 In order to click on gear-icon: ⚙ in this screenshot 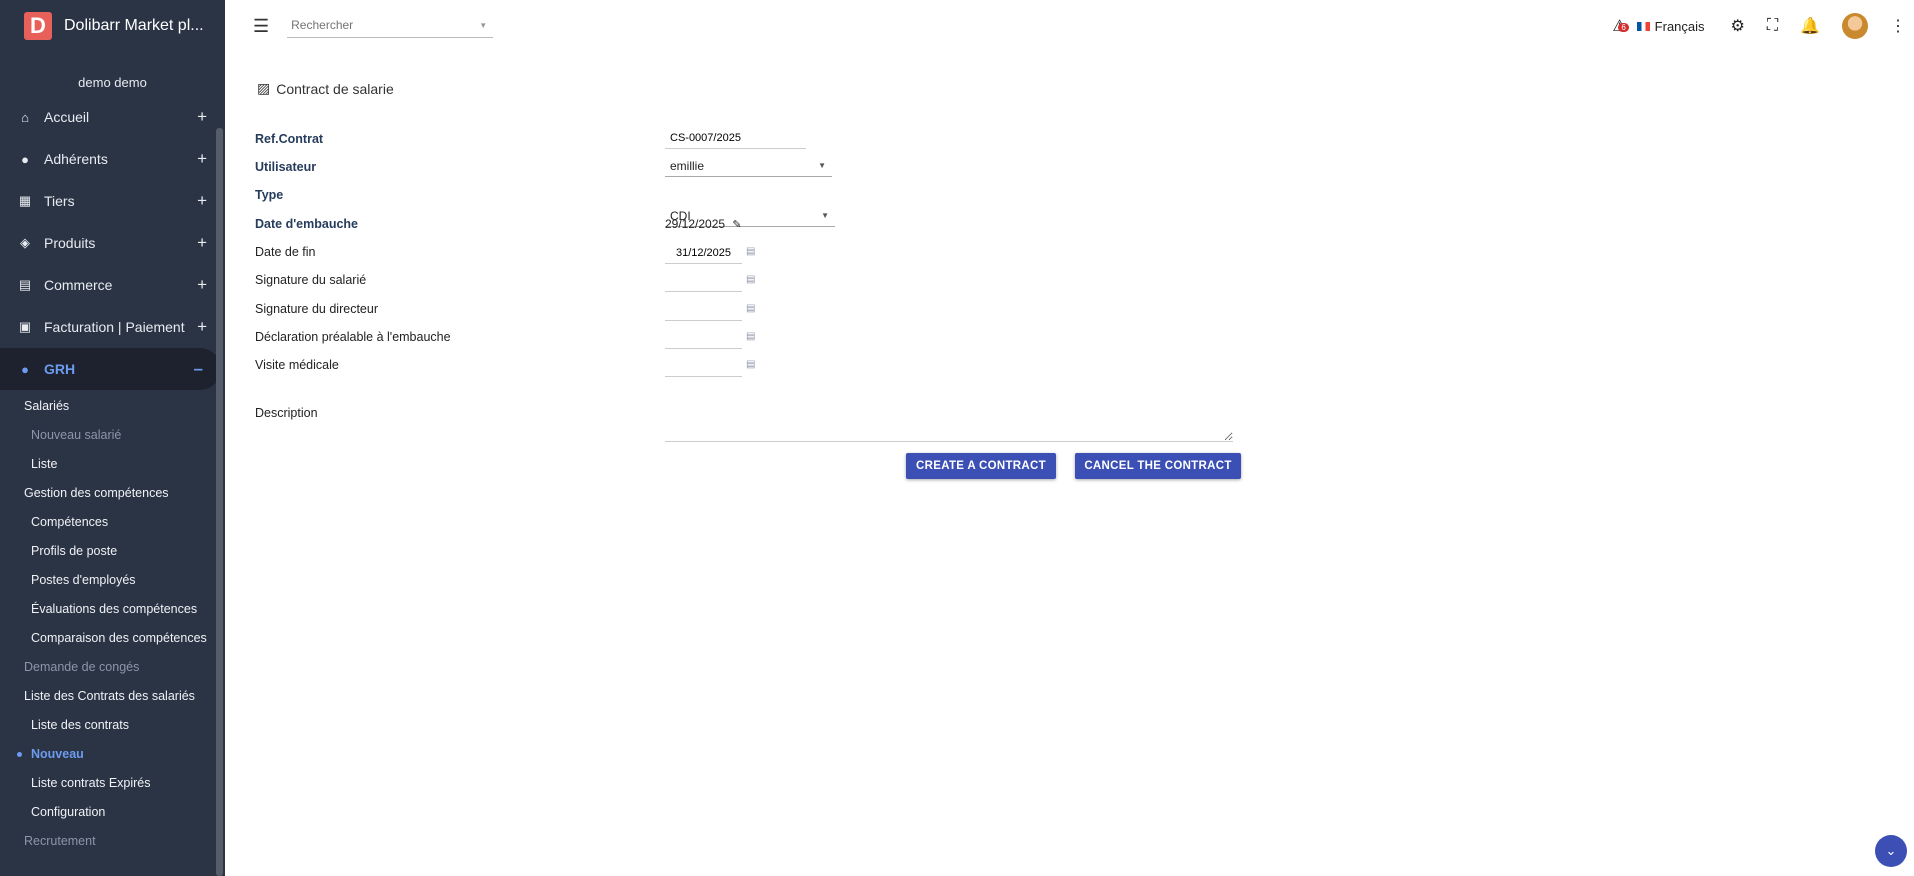, I will do `click(1738, 26)`.